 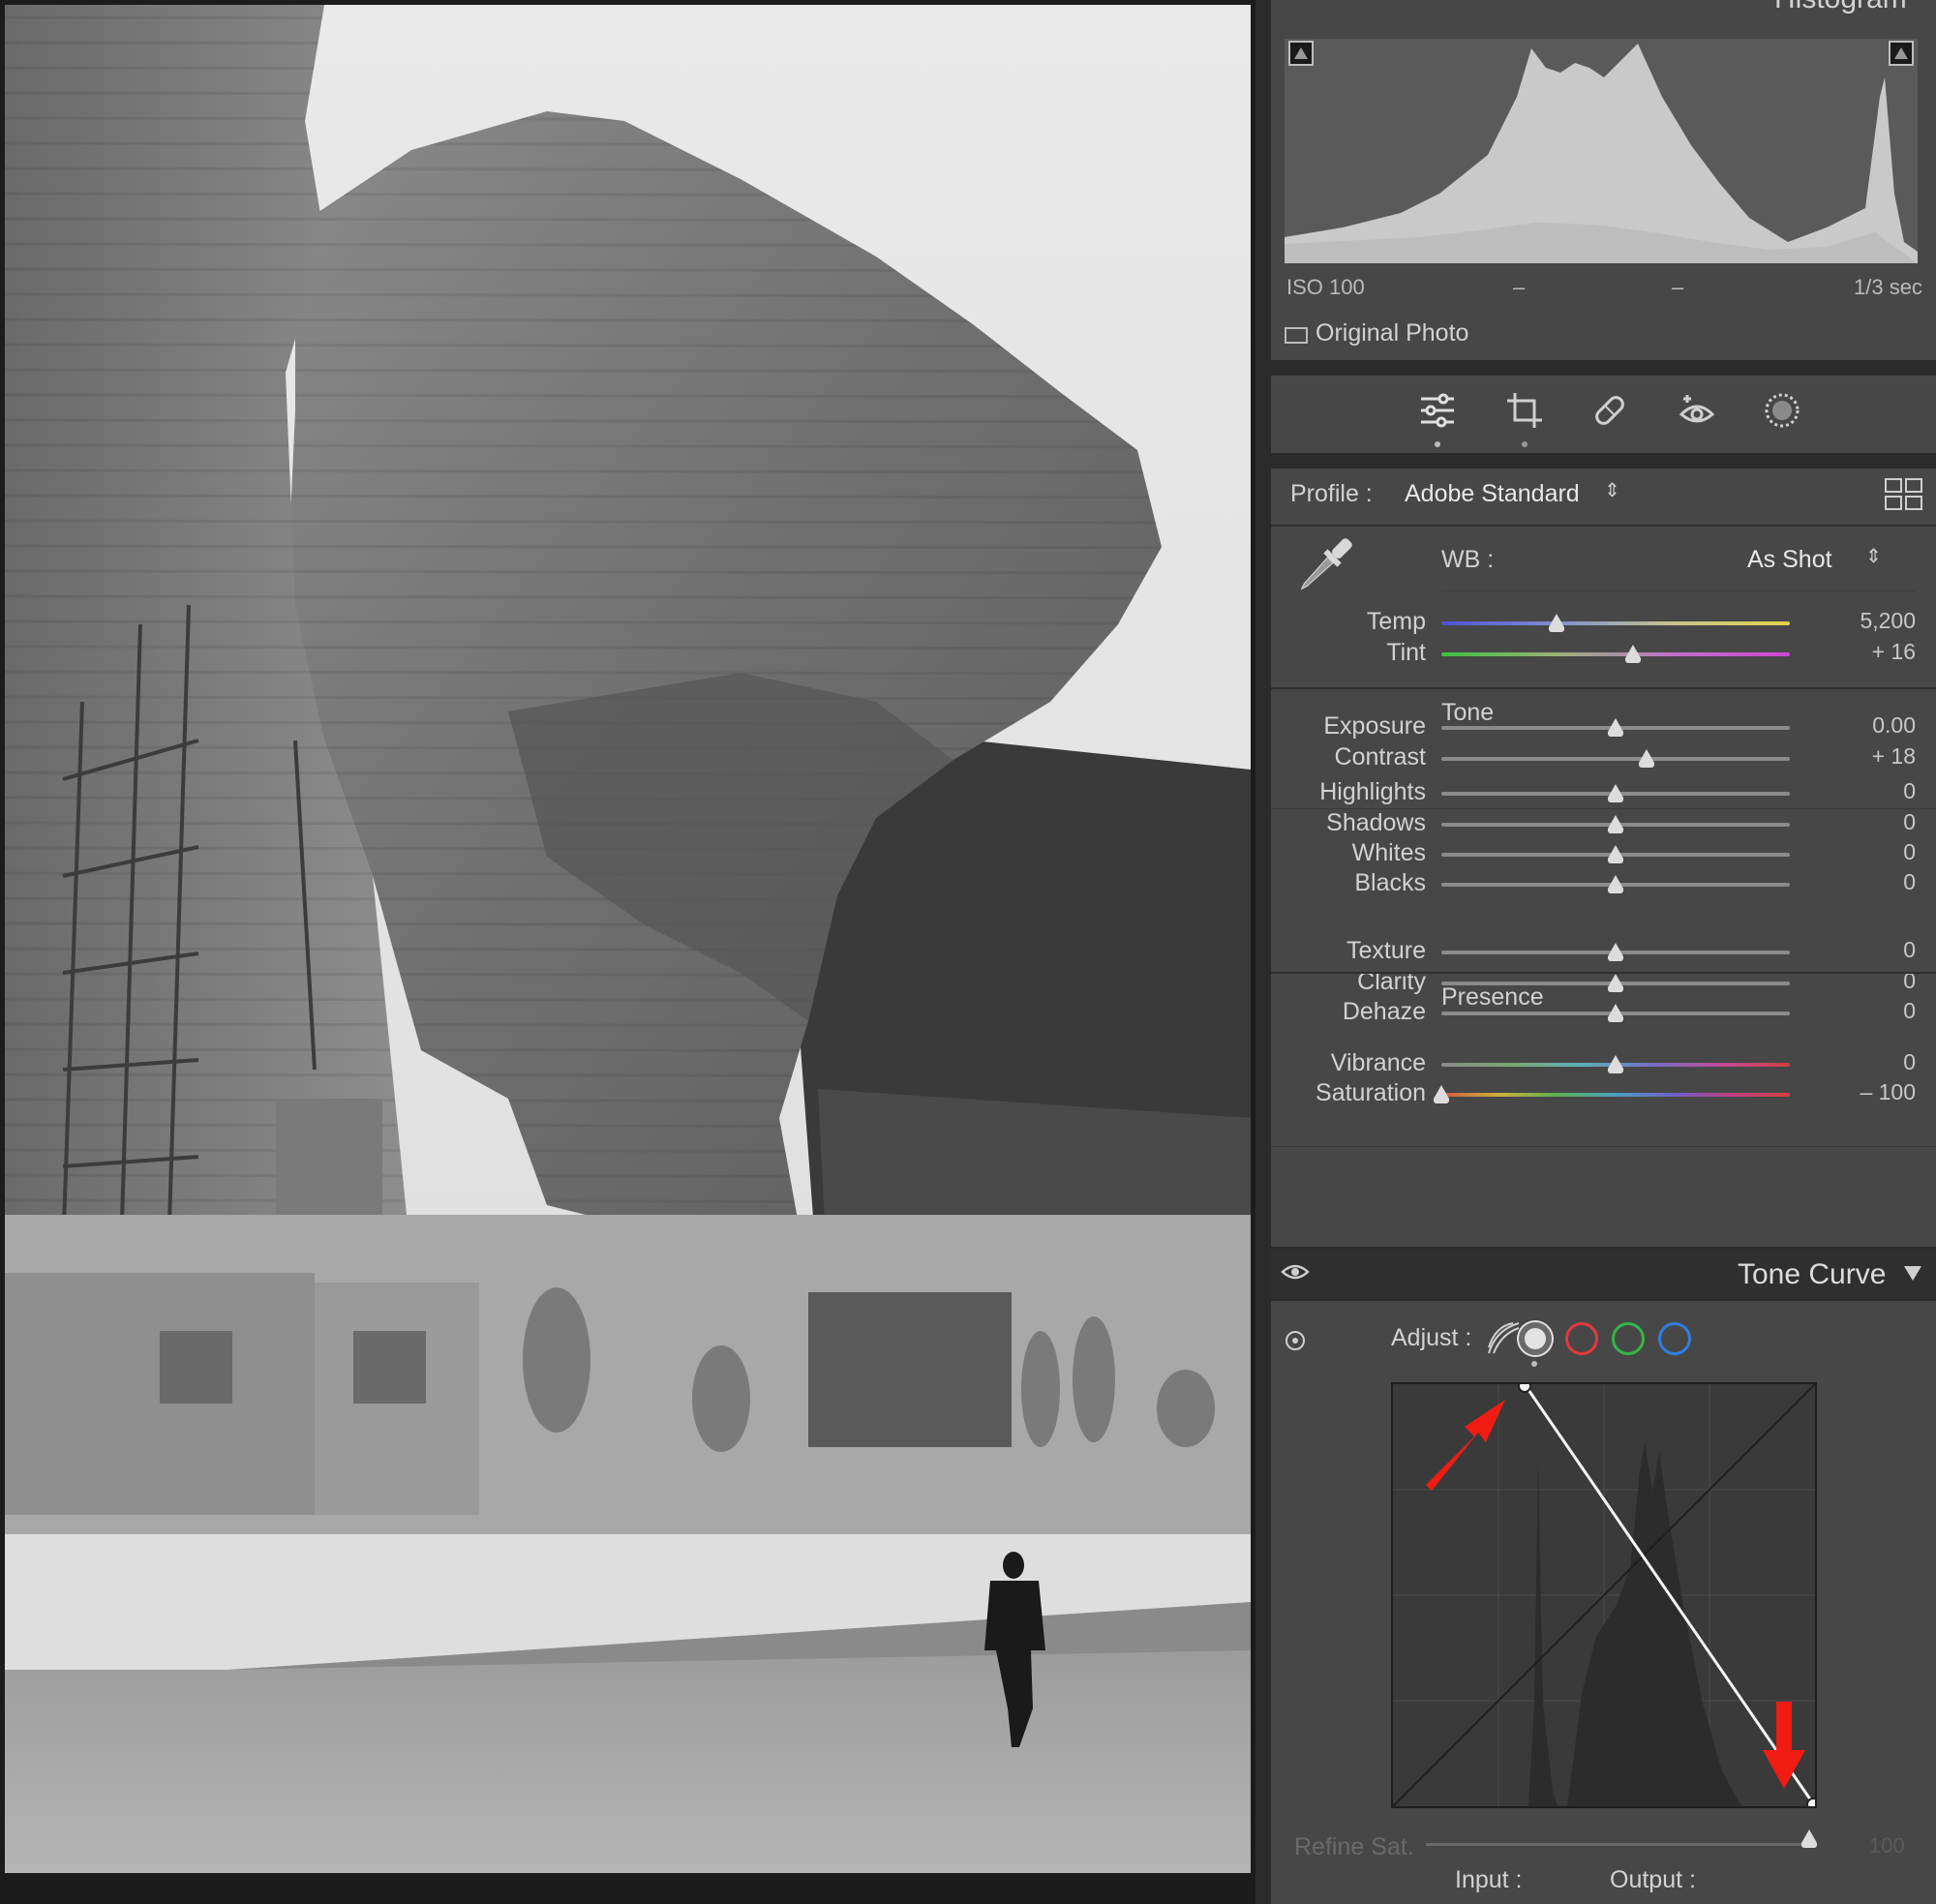 I want to click on tool-strip, so click(x=1603, y=415).